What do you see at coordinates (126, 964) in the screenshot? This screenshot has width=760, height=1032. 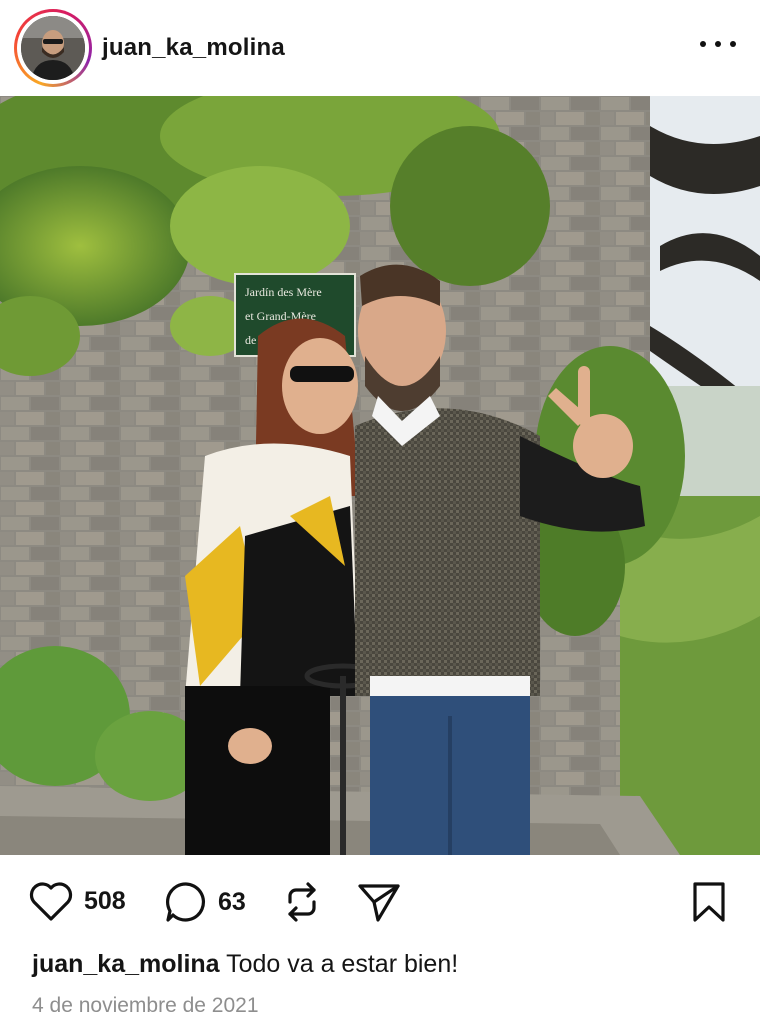 I see `caption-username: juan_ka_molina` at bounding box center [126, 964].